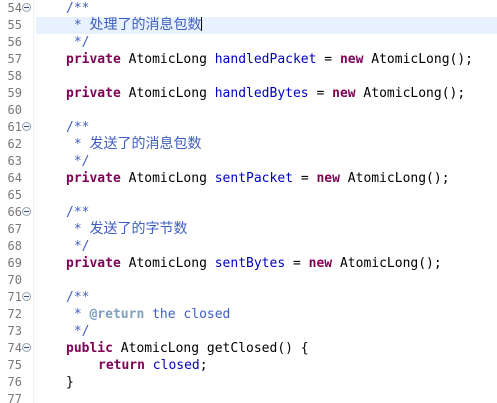  Describe the element at coordinates (14, 263) in the screenshot. I see `line-number: 69` at that location.